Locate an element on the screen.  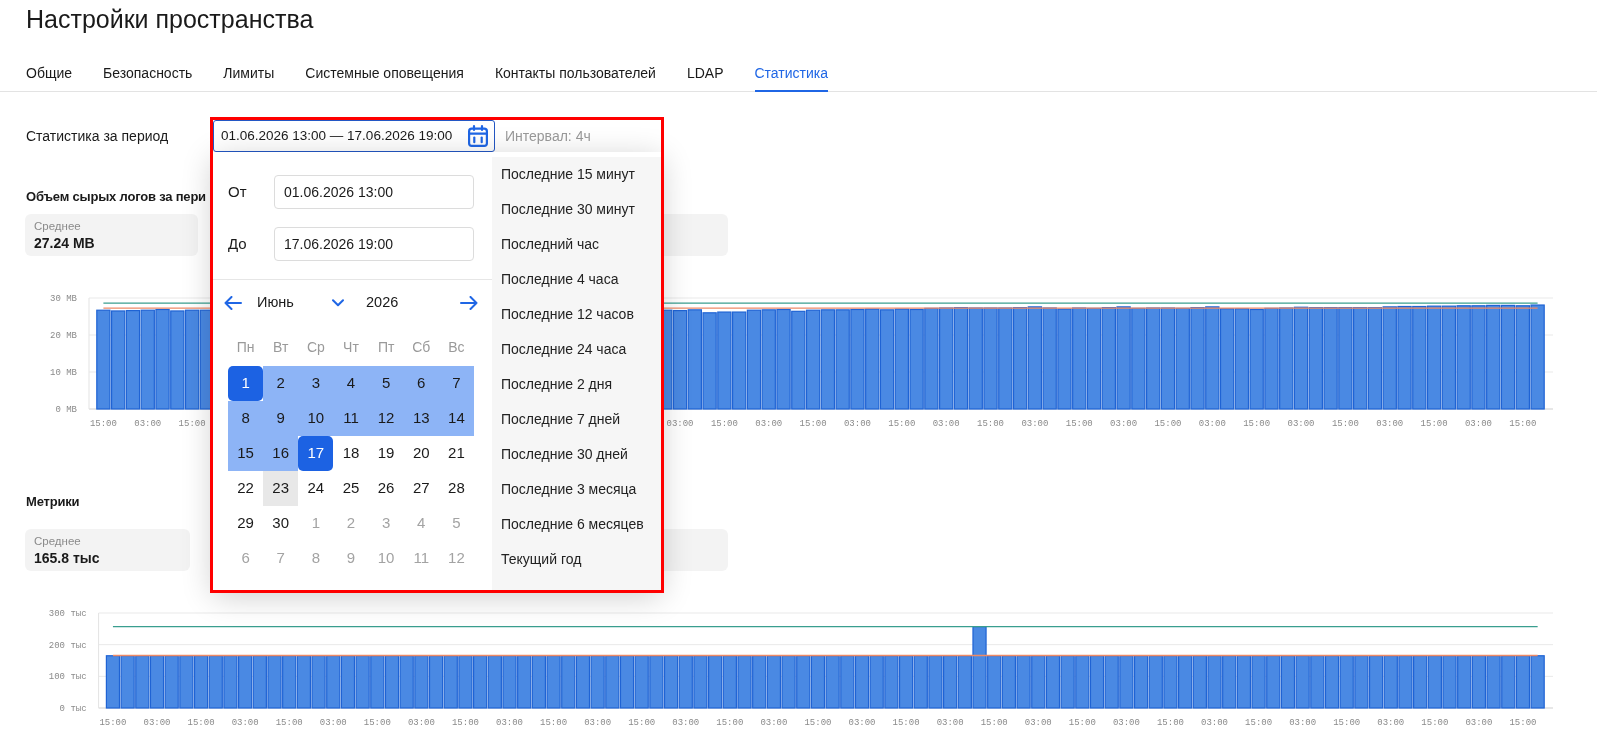
calendar-day: 26 is located at coordinates (386, 488).